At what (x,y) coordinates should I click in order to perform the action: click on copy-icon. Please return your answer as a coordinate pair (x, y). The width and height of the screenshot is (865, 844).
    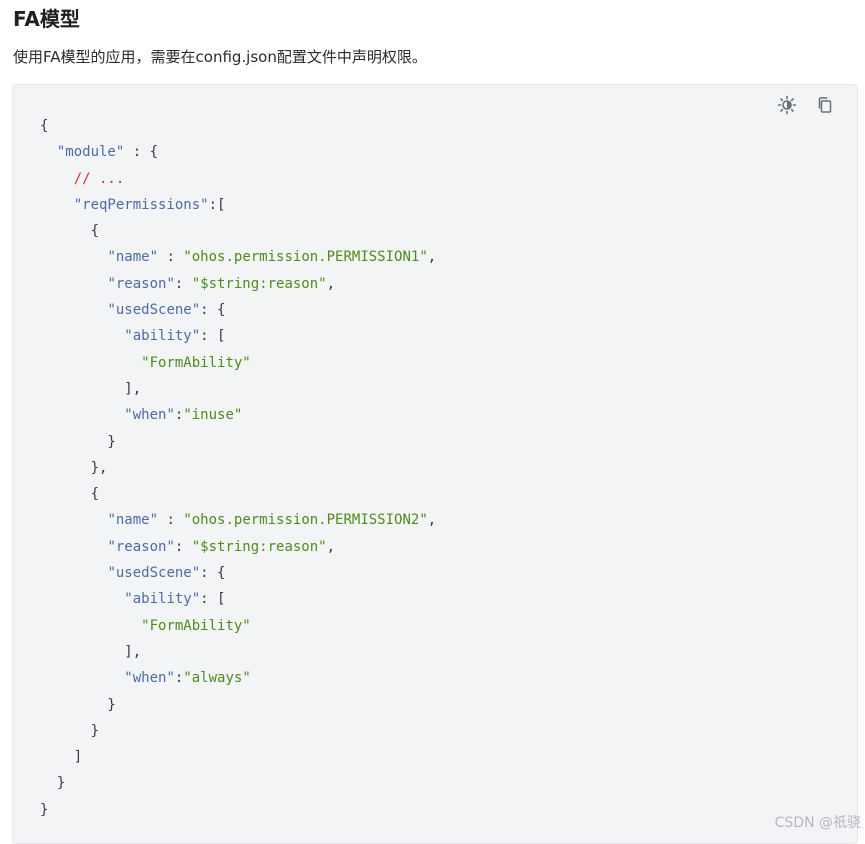
    Looking at the image, I should click on (825, 105).